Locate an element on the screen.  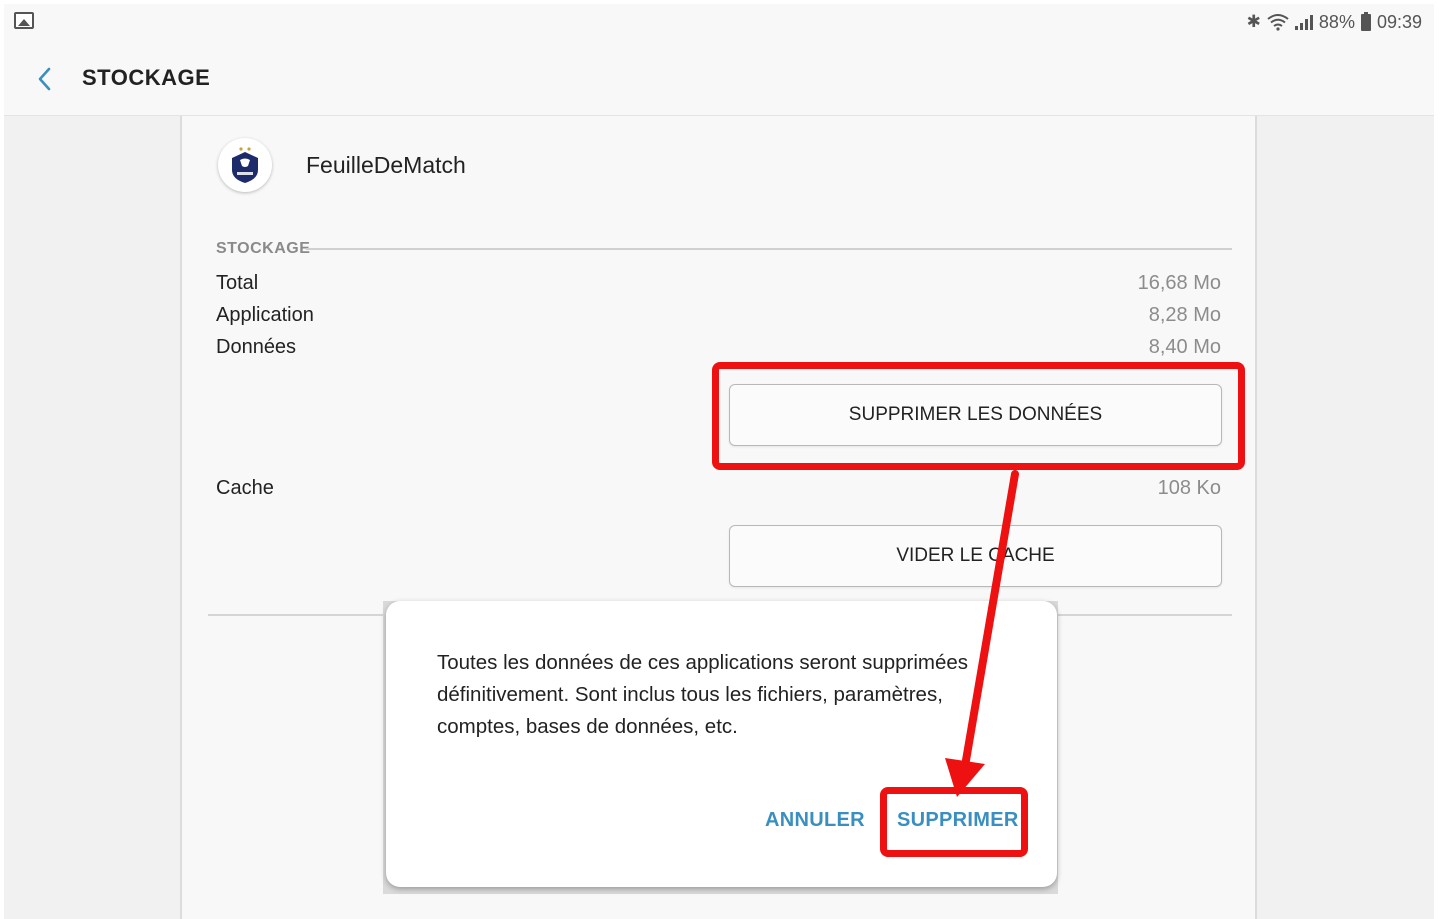
app-name: FeuilleDeMatch is located at coordinates (386, 165).